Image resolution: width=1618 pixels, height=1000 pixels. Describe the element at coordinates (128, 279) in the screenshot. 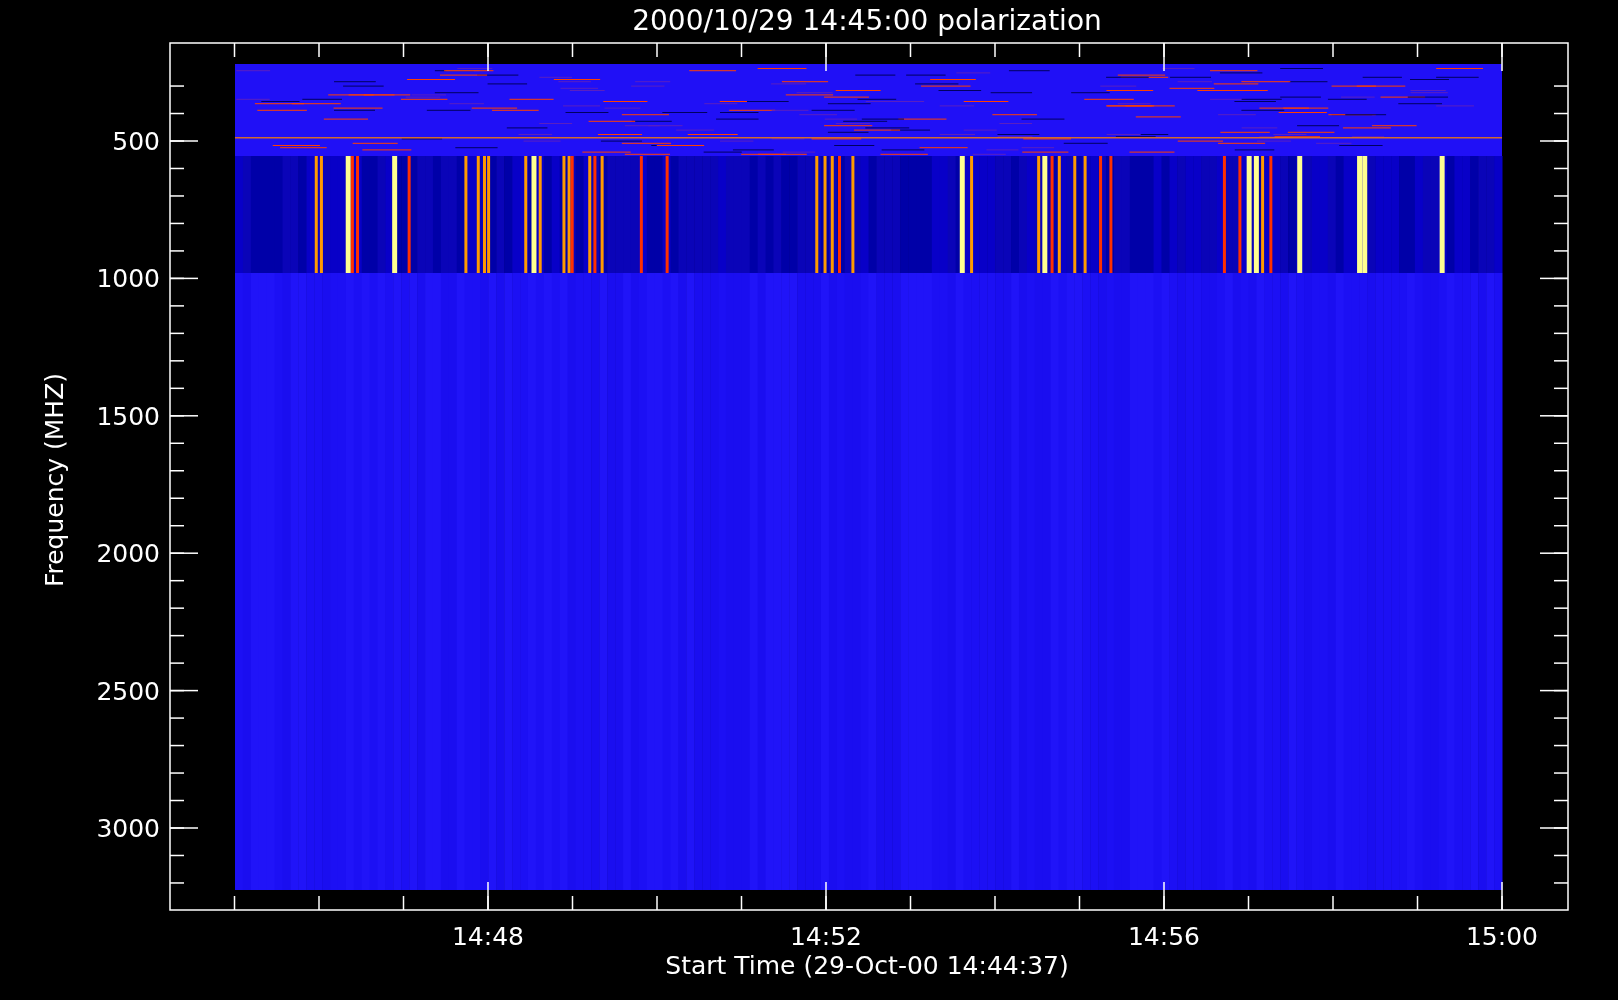

I see `y-tick-label: 1000` at that location.